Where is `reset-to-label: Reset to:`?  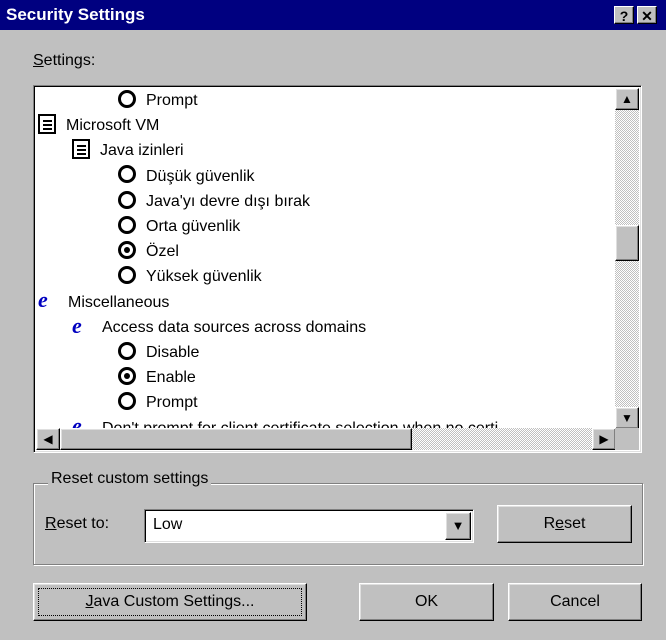
reset-to-label: Reset to: is located at coordinates (77, 523).